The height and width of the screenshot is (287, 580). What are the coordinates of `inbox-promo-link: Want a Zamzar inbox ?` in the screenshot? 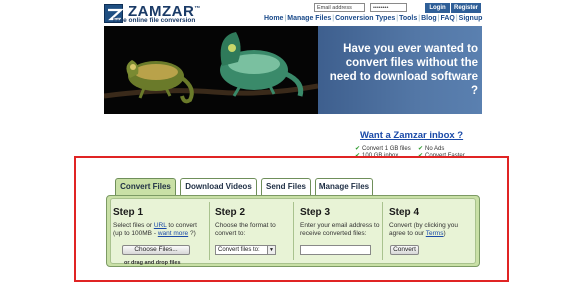 It's located at (411, 135).